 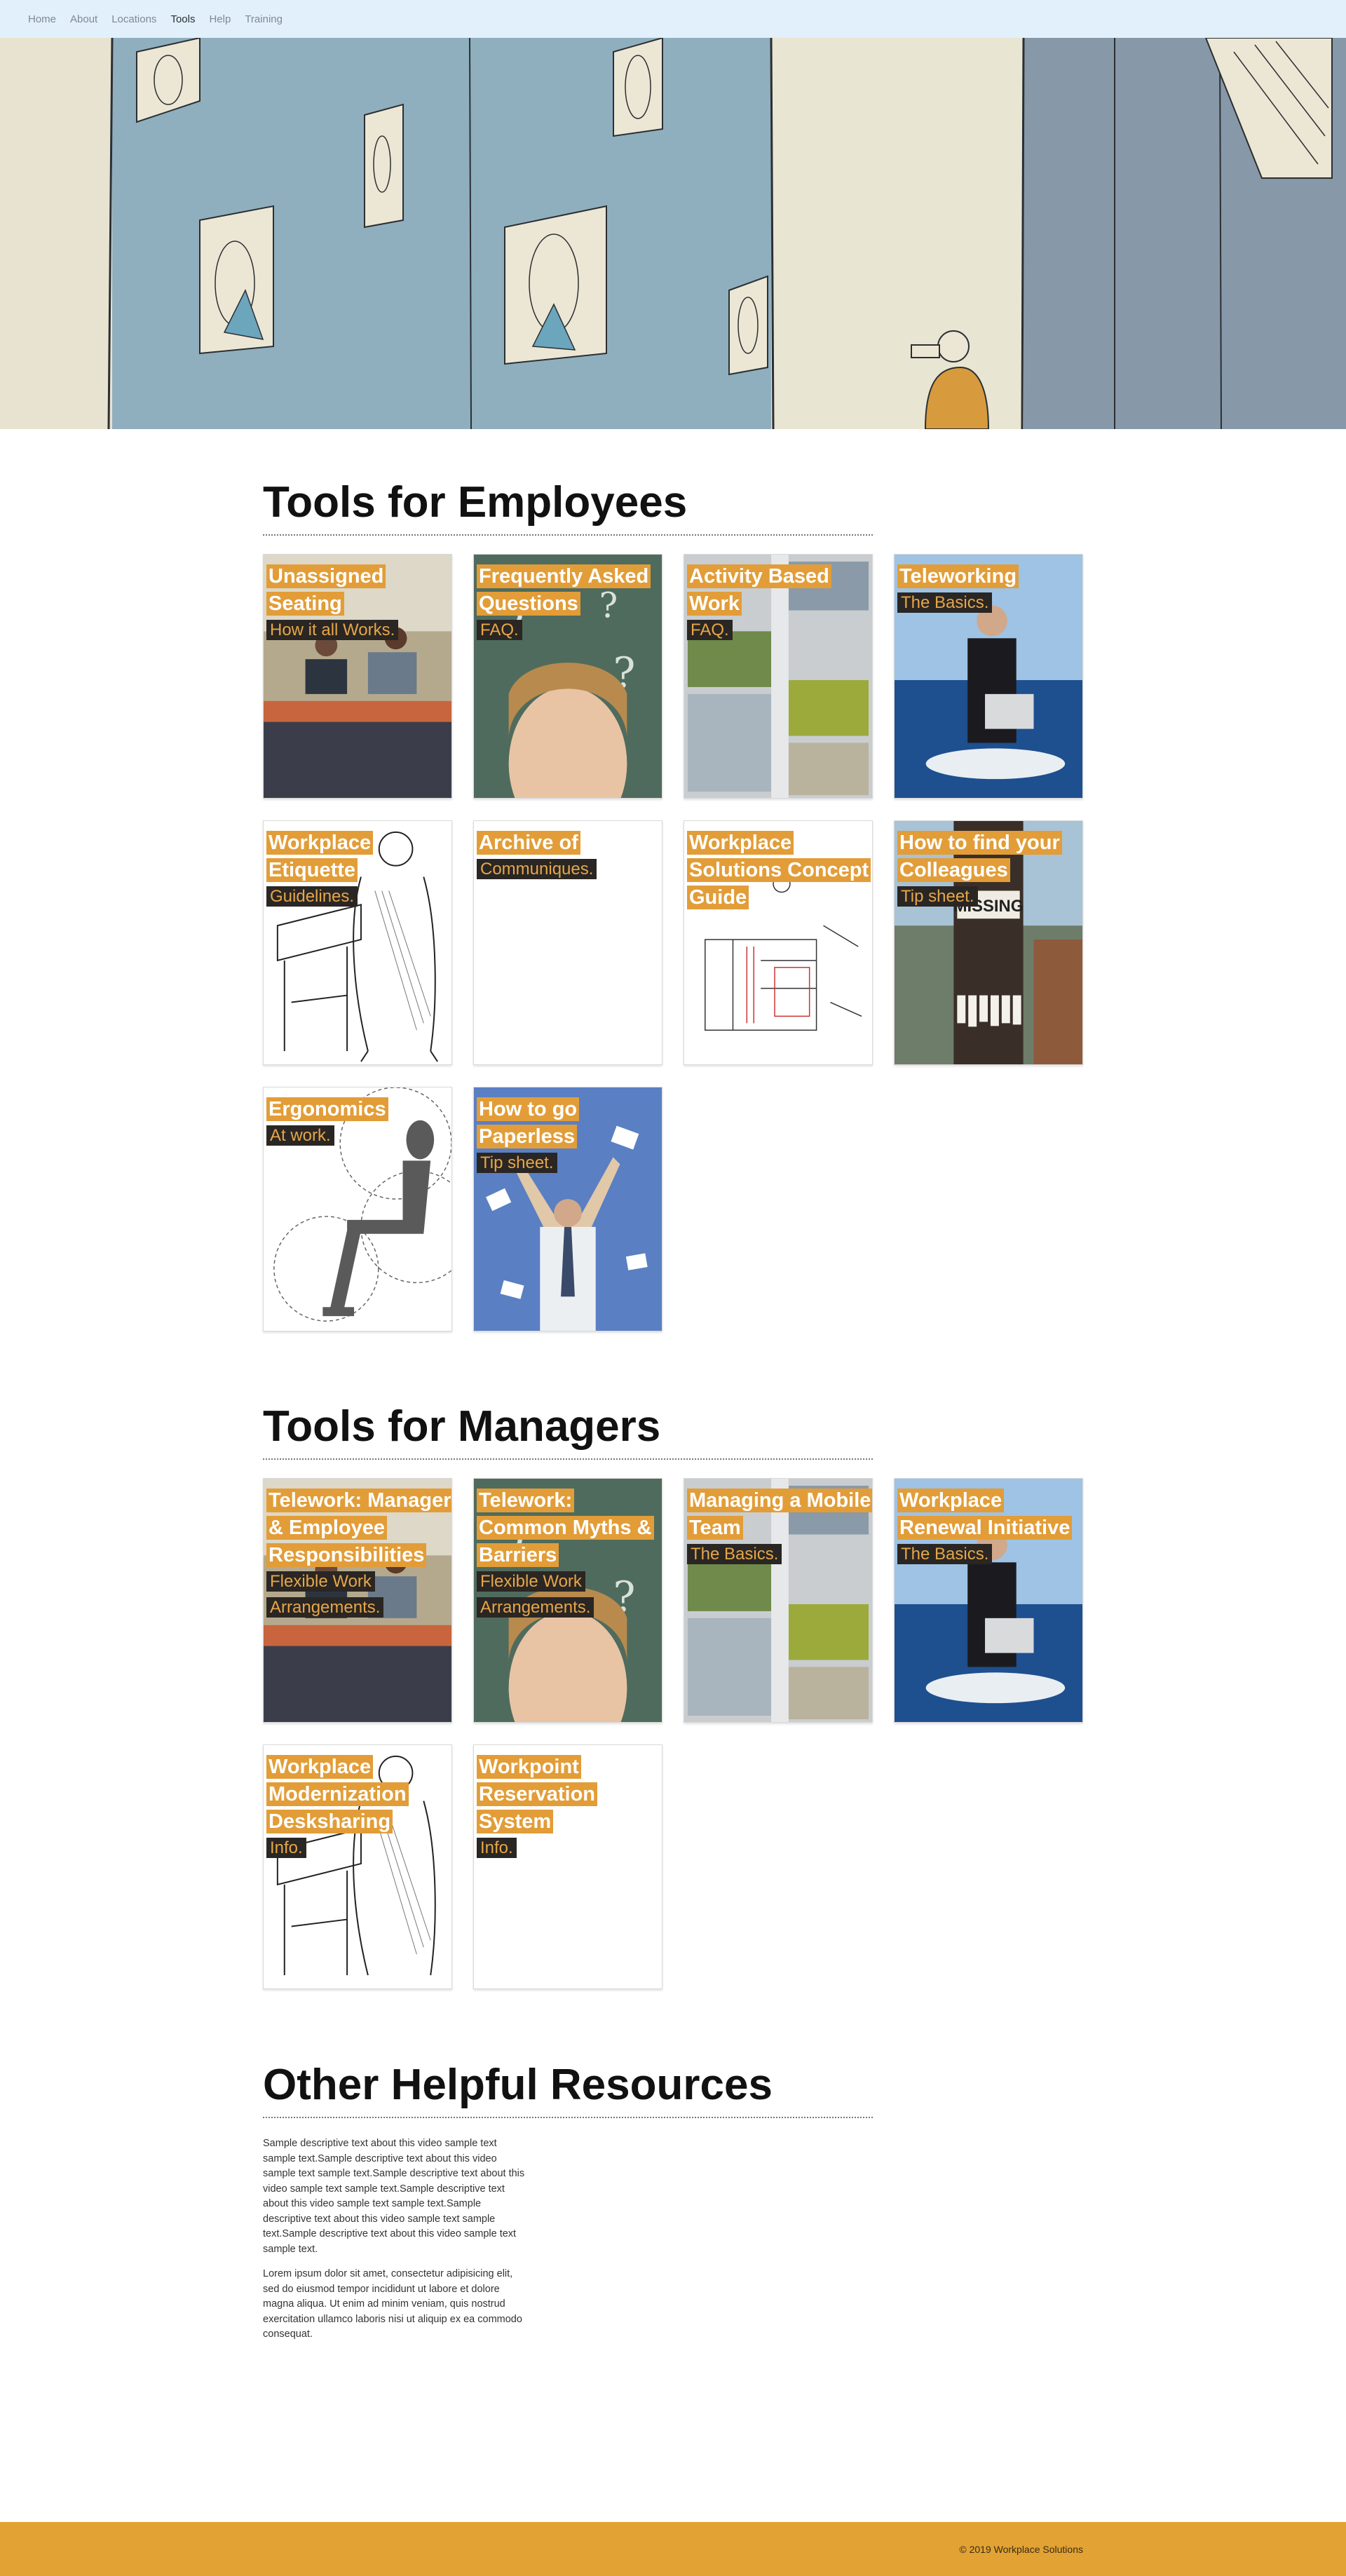 I want to click on tool-card-activity-based-work: Activity Based Work FAQ., so click(x=778, y=676).